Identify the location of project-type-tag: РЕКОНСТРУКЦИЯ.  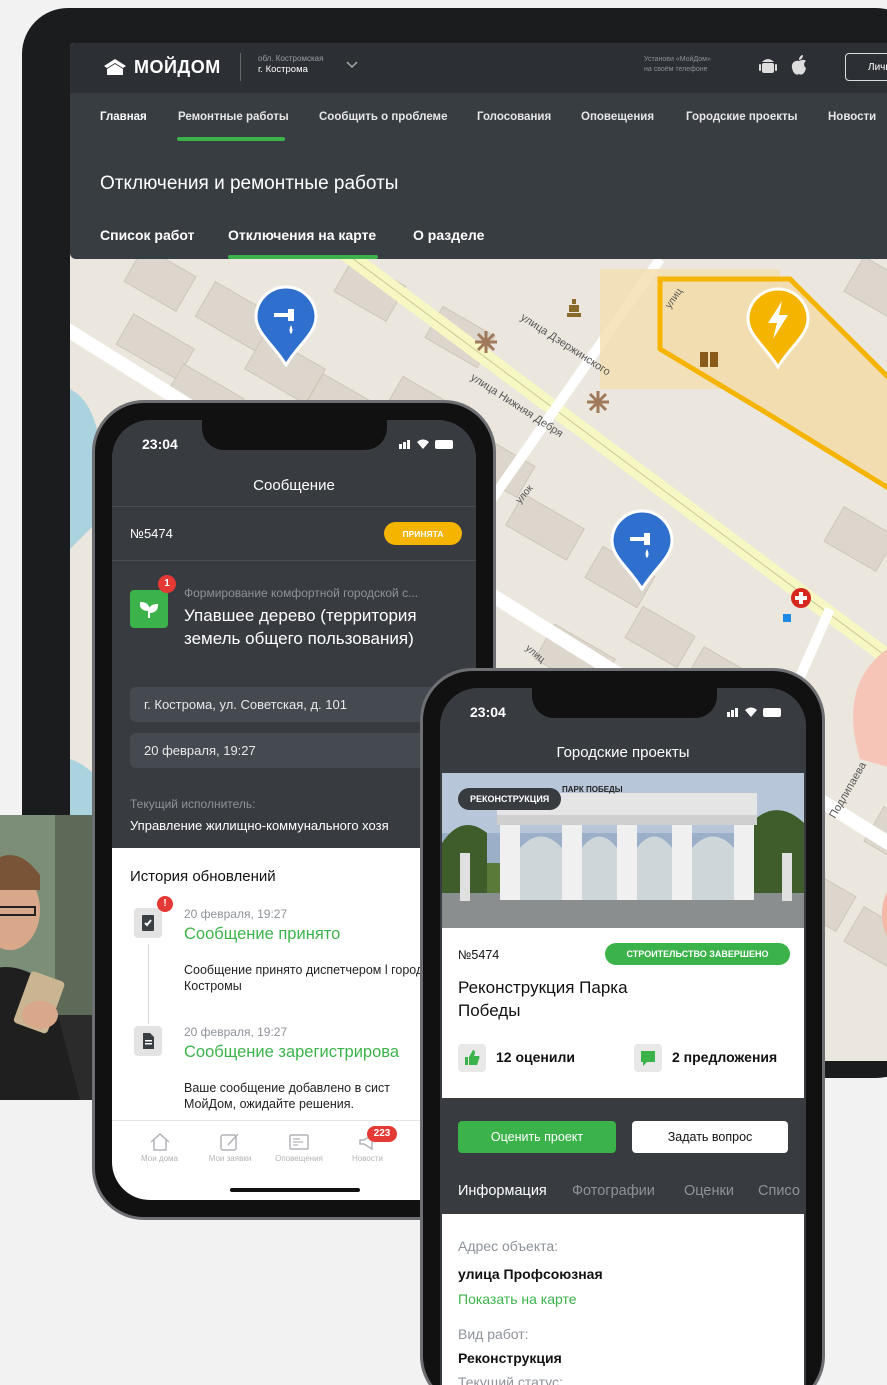
(510, 799).